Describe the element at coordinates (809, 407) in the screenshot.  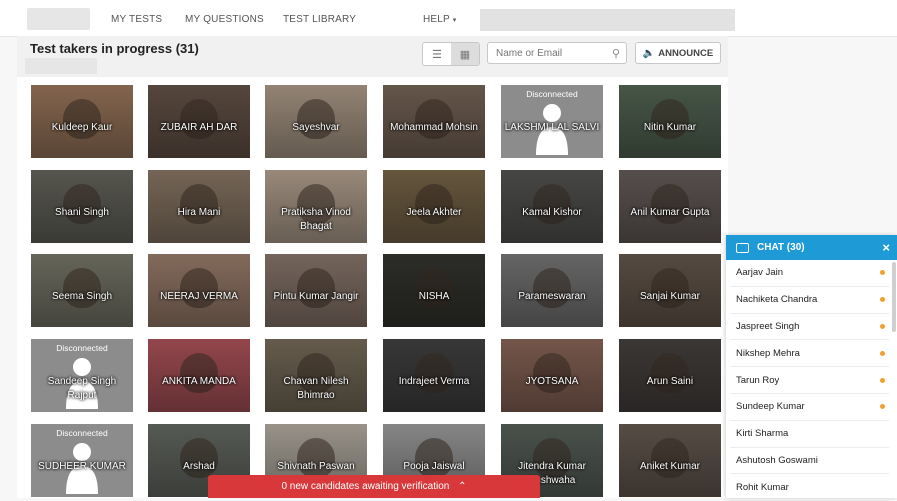
I see `chat-list-item: Sundeep Kumar` at that location.